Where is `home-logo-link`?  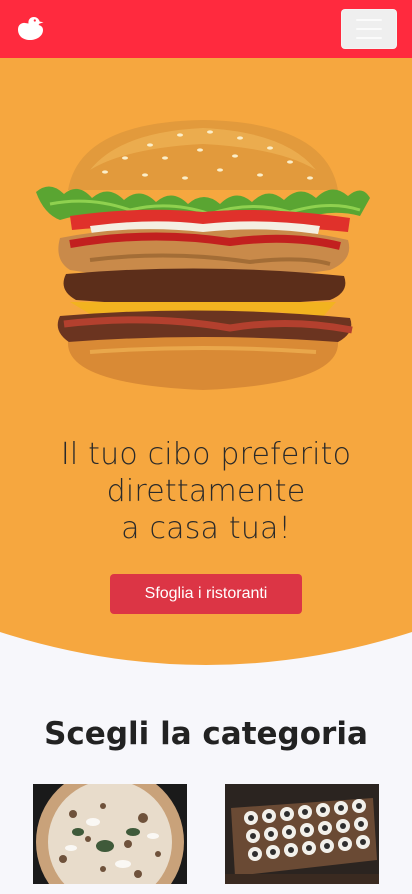 home-logo-link is located at coordinates (31, 29).